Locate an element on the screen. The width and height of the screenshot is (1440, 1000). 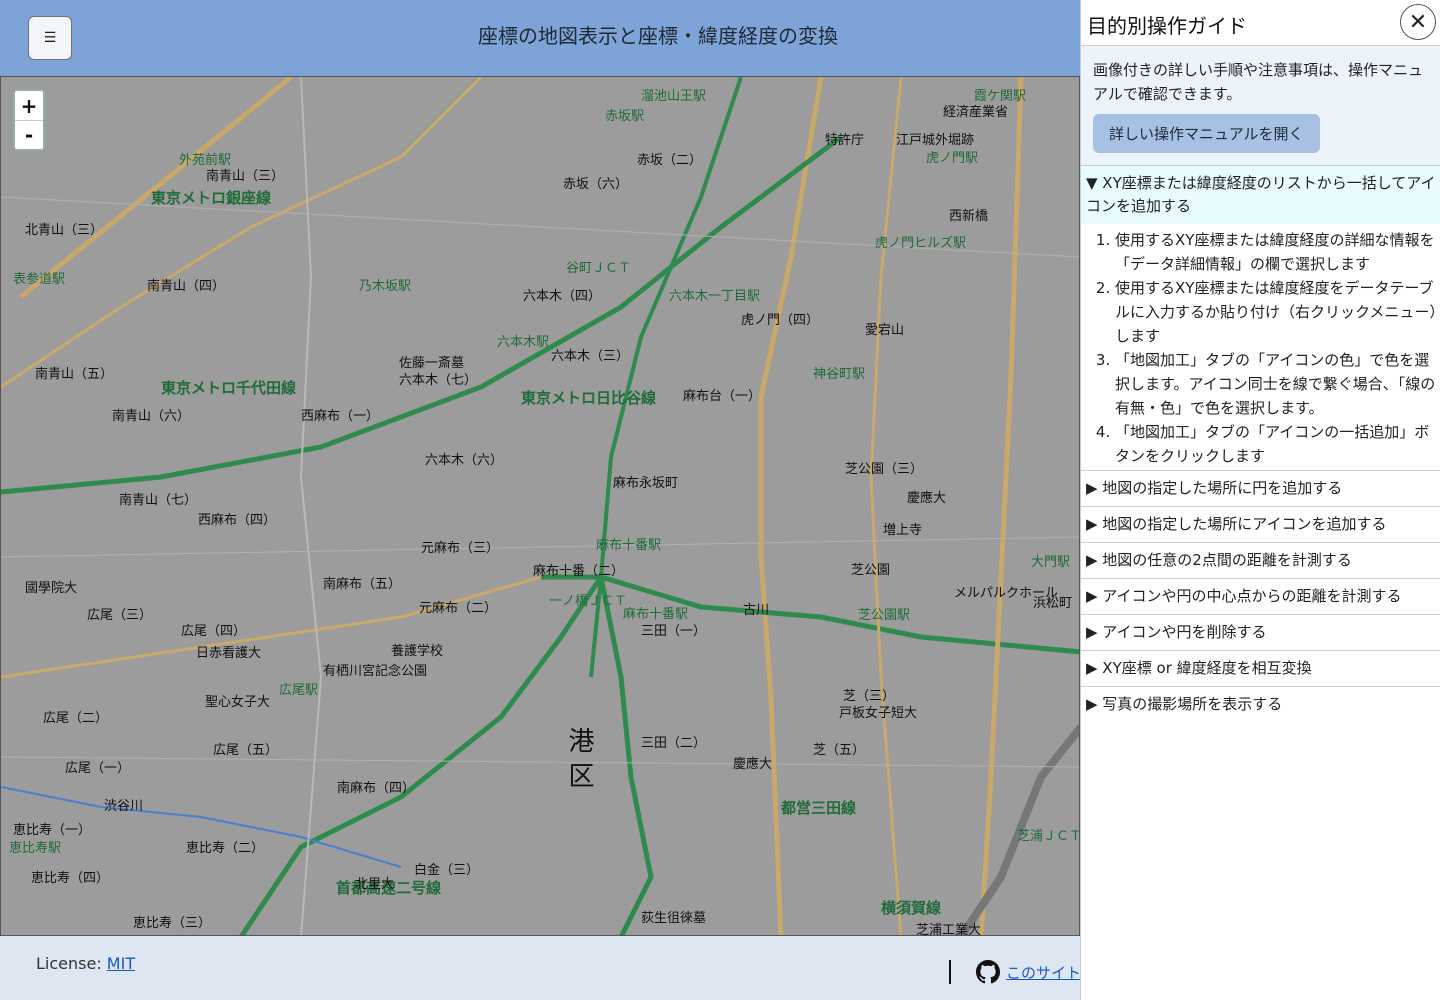
map-place-label: 麻布台（一） is located at coordinates (722, 396).